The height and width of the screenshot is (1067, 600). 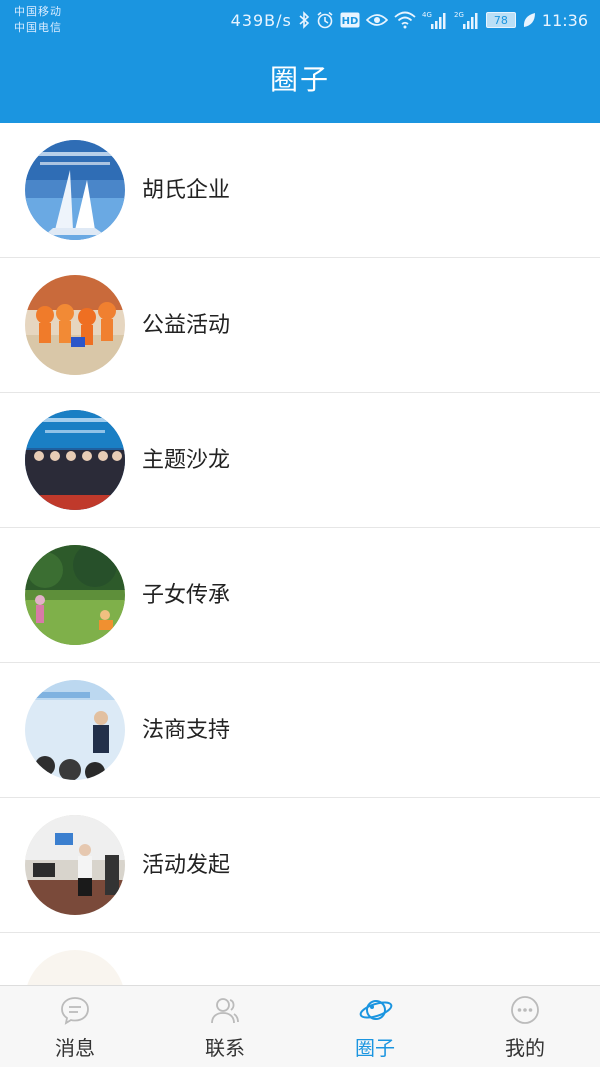 I want to click on tab-label: 我的, so click(x=525, y=1048).